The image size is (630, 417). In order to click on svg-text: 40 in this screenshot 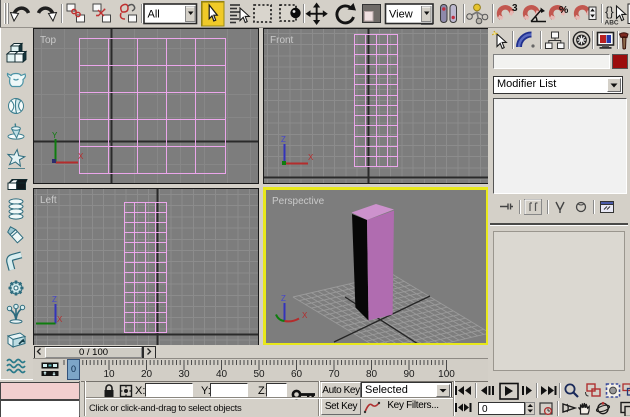, I will do `click(222, 374)`.